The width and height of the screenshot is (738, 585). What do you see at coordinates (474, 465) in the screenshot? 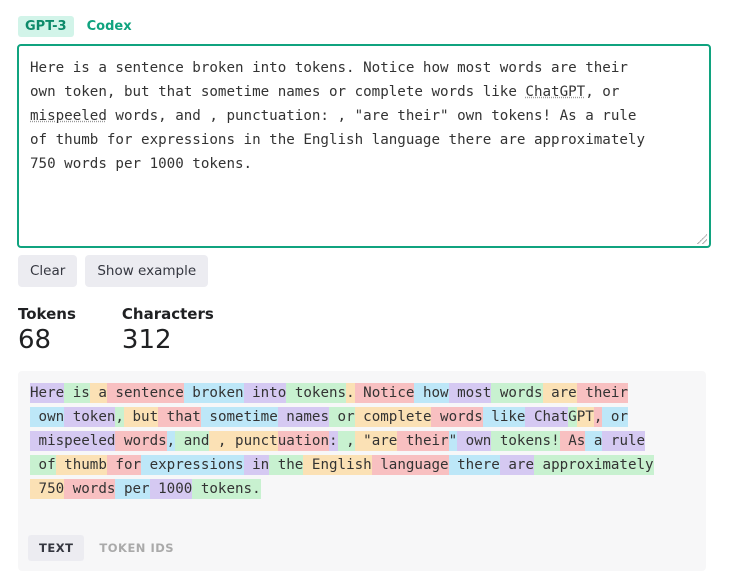
I see `token: there` at bounding box center [474, 465].